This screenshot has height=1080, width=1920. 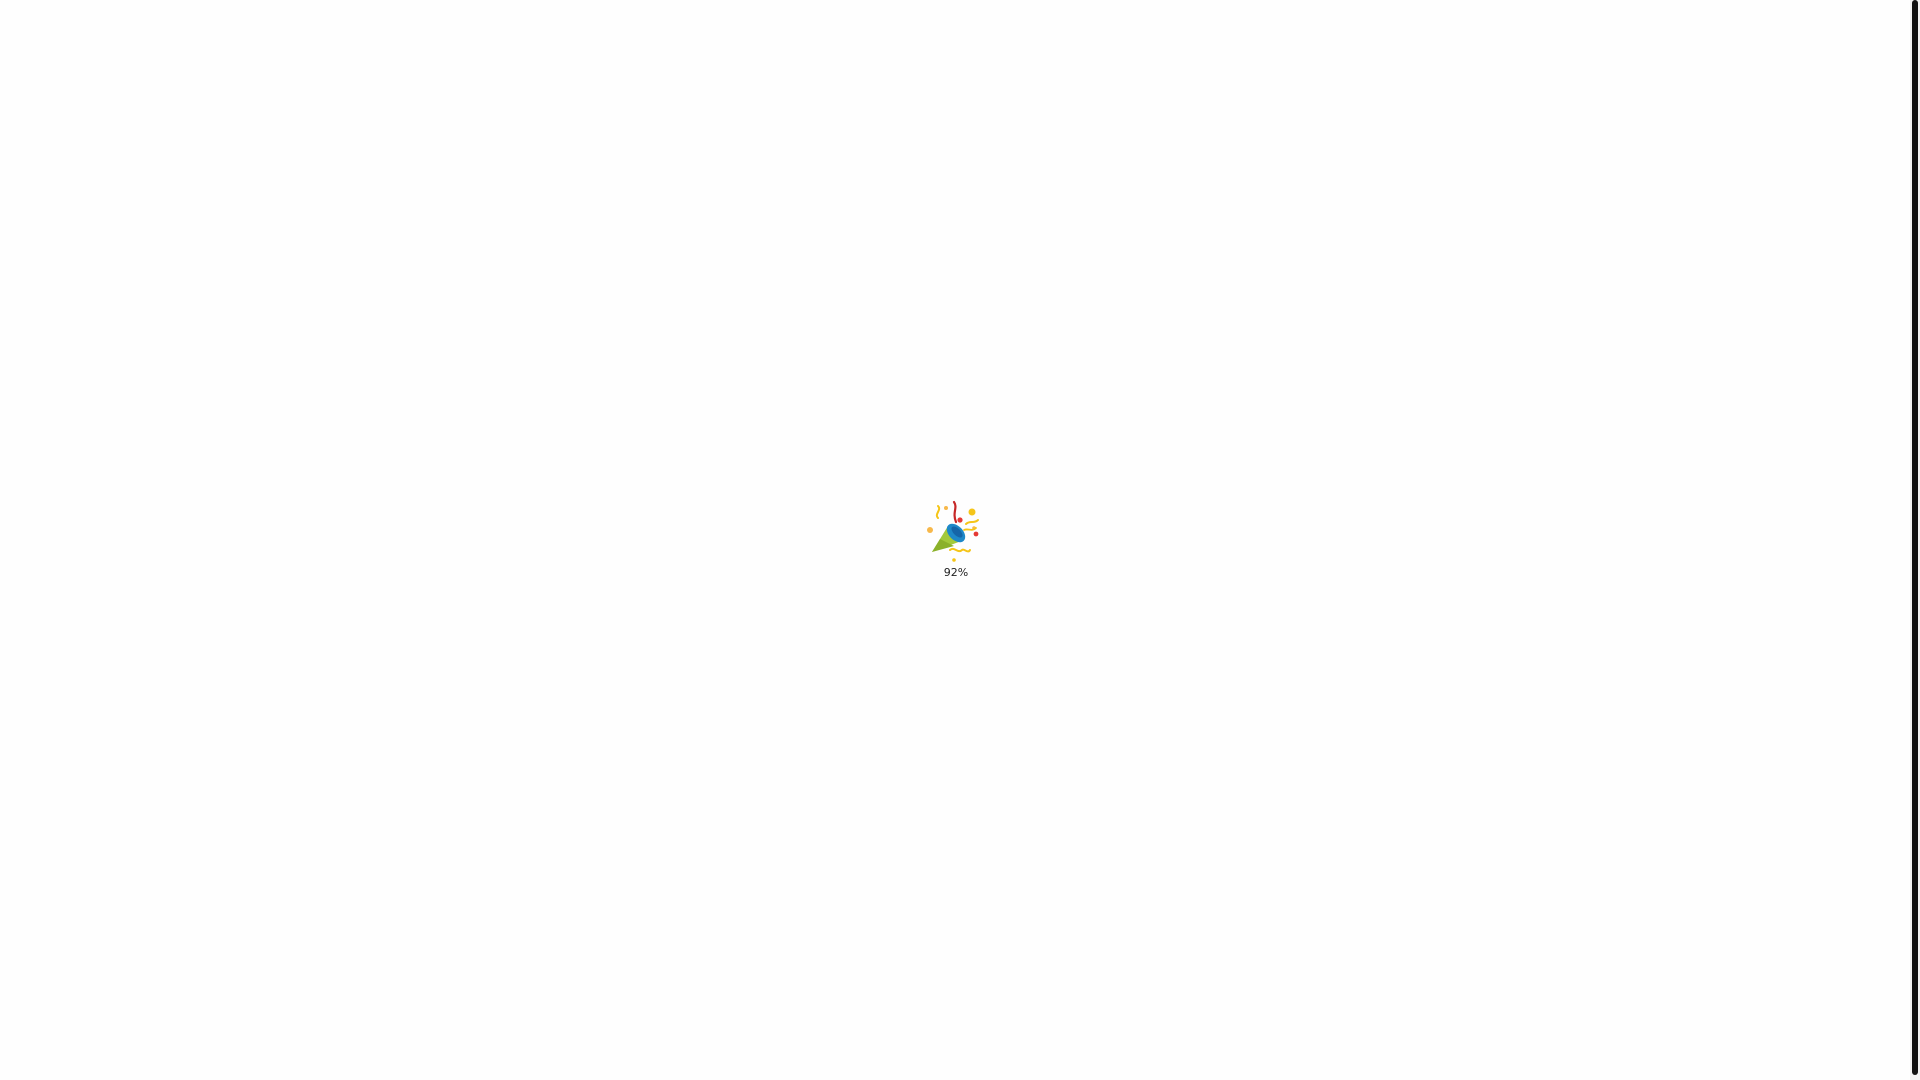 I want to click on loading-indicator: 92%, so click(x=956, y=540).